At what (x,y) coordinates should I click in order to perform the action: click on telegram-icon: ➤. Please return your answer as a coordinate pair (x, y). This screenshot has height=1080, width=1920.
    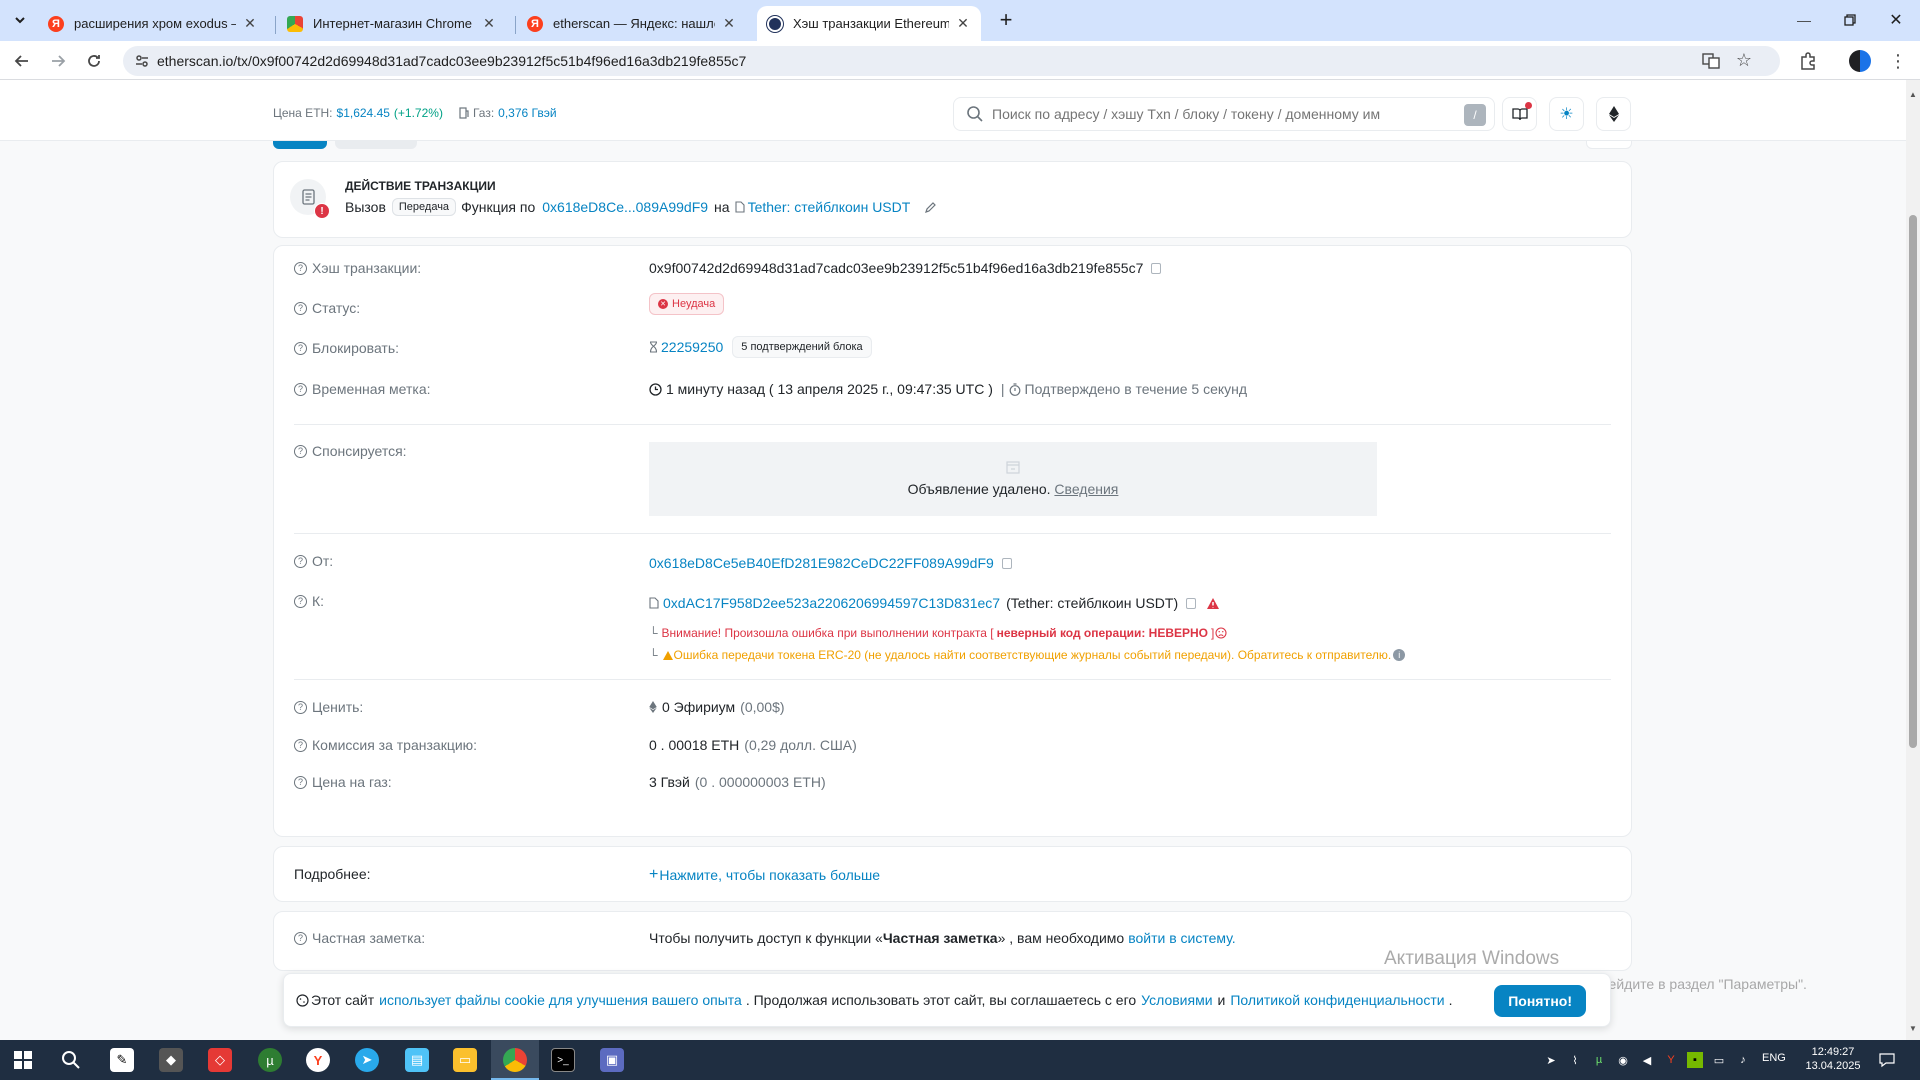
    Looking at the image, I should click on (367, 1060).